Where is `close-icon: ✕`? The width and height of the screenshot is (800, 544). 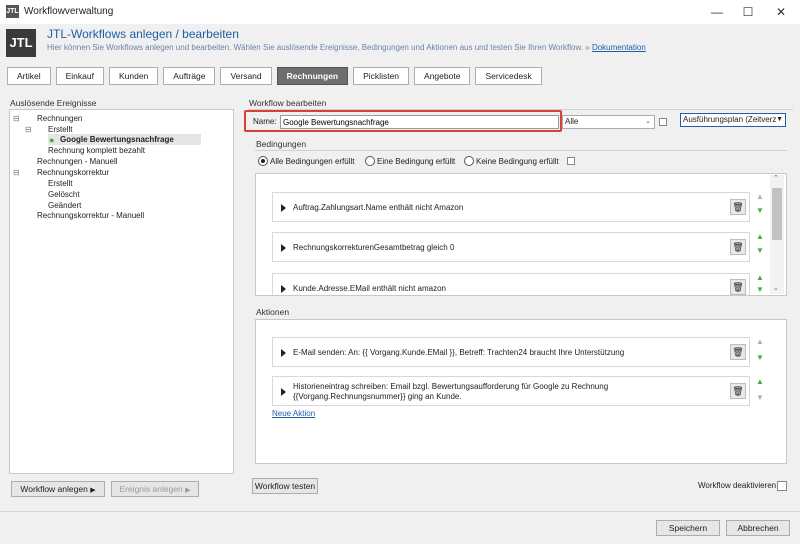 close-icon: ✕ is located at coordinates (781, 12).